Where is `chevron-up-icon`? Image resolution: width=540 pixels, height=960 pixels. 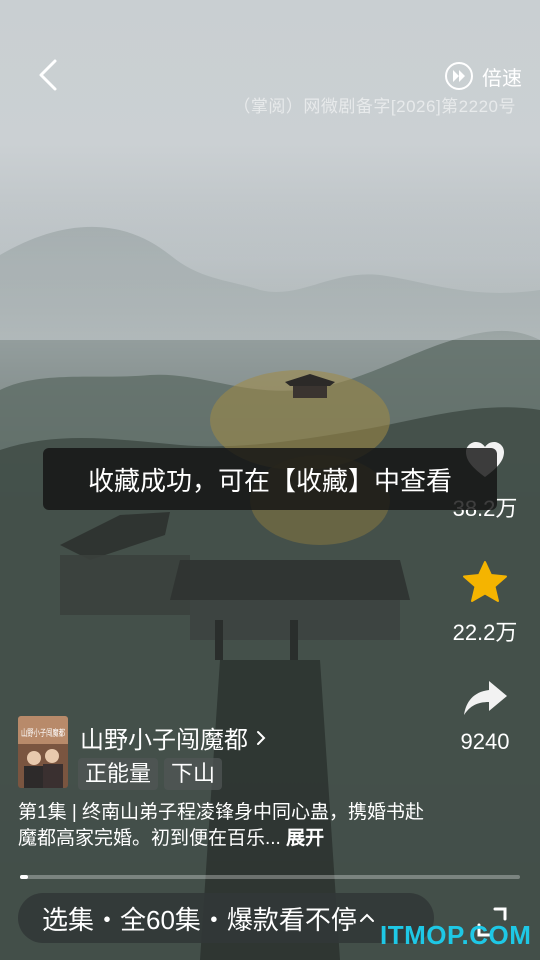 chevron-up-icon is located at coordinates (366, 917).